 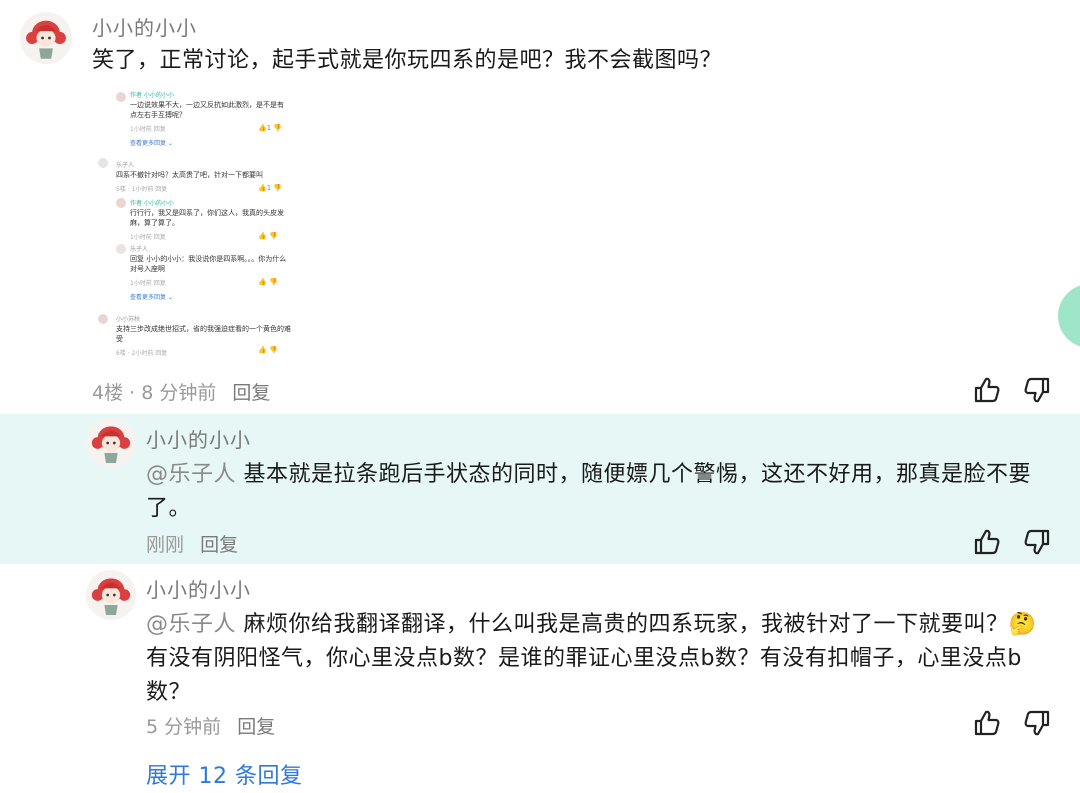 I want to click on screenshot-text: 行行行，我又是四系了，你们这人，我真的头皮发麻，算了算了。, so click(x=207, y=218).